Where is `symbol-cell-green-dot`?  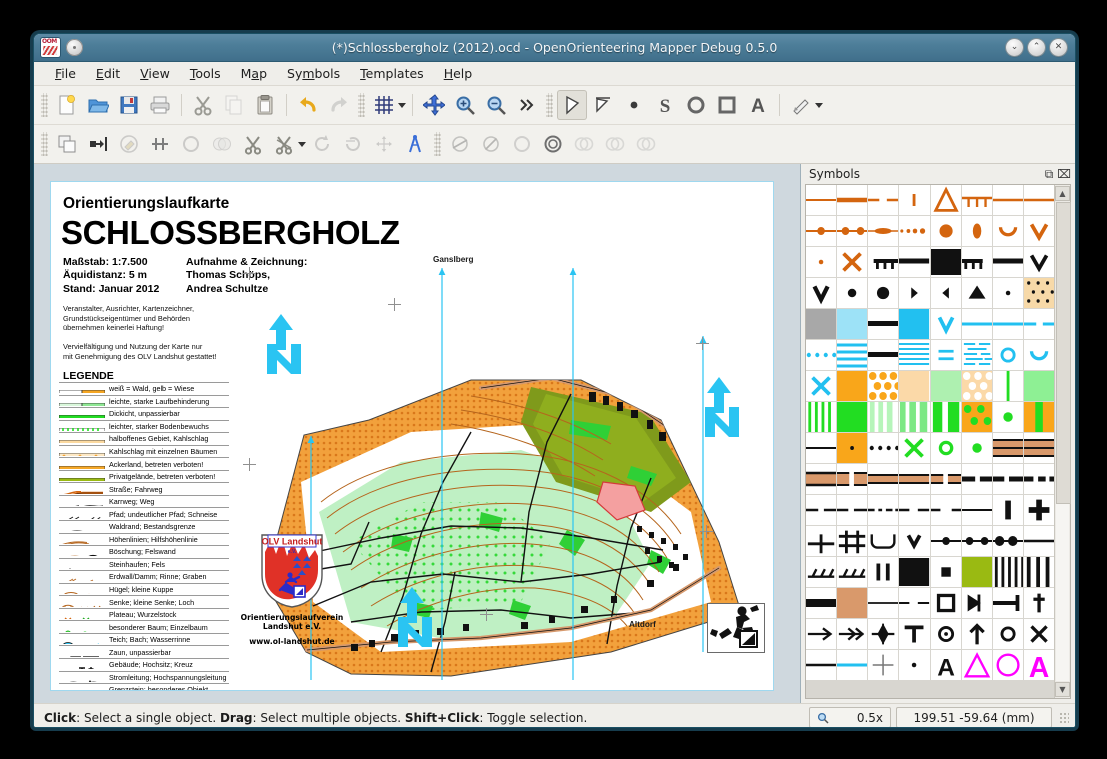
symbol-cell-green-dot is located at coordinates (1007, 417).